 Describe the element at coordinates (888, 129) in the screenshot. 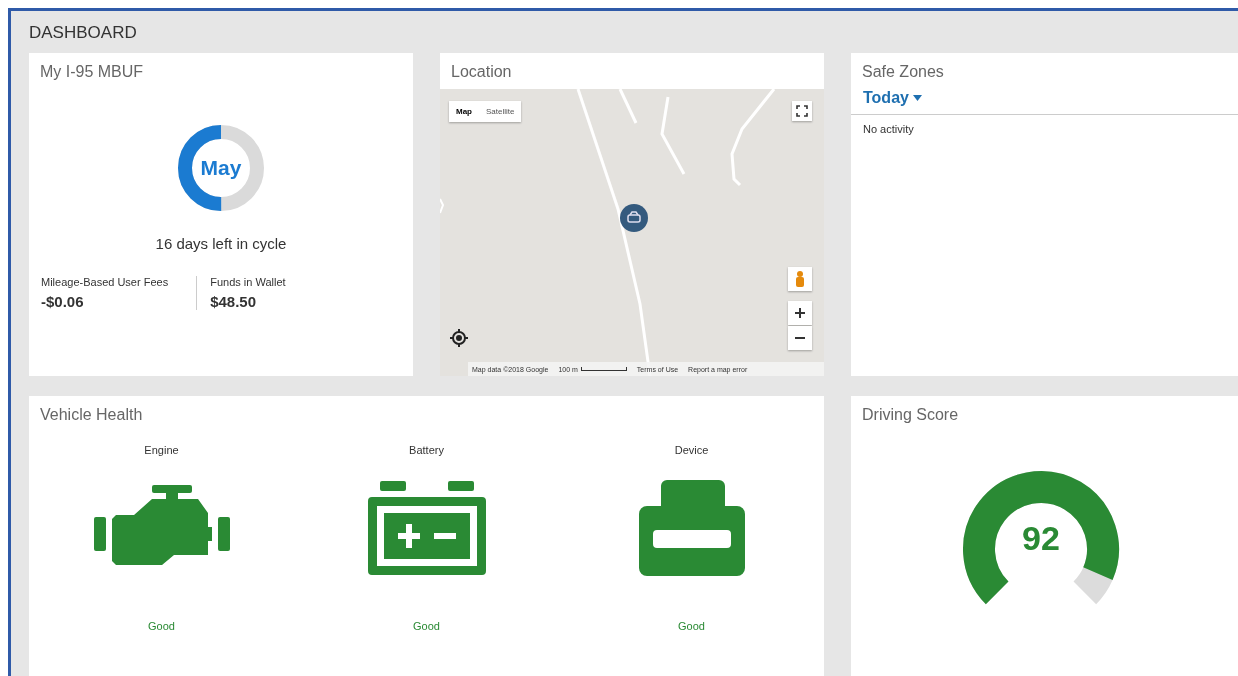

I see `empty-message: No activity` at that location.